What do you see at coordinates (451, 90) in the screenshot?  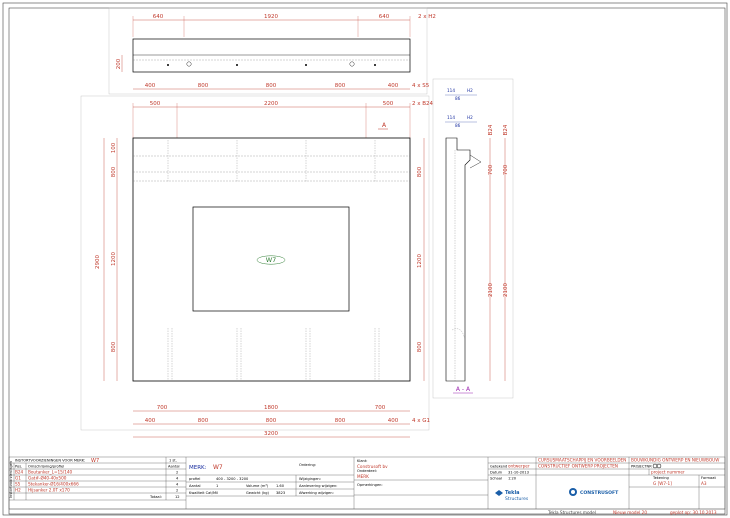 I see `sec-a-1: 114` at bounding box center [451, 90].